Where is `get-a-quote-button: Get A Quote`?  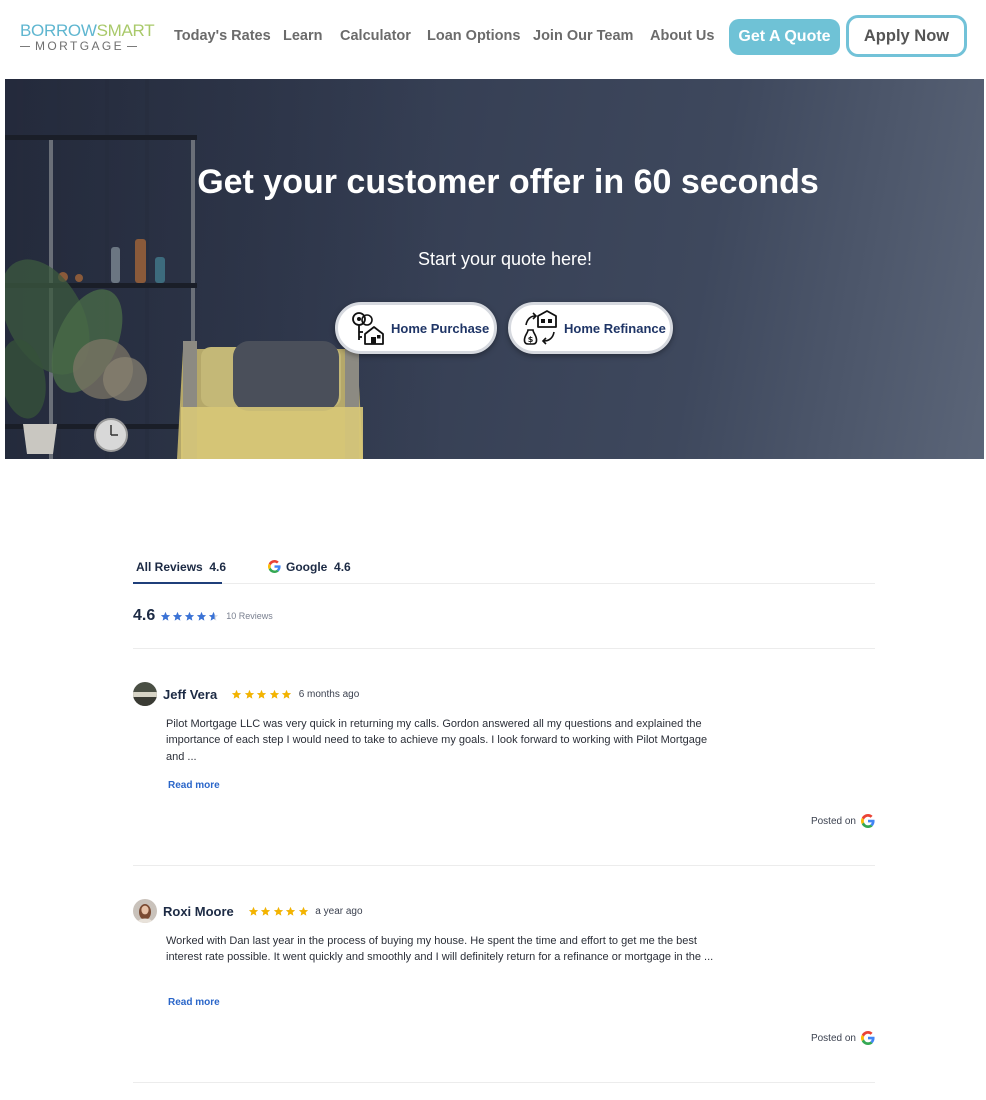
get-a-quote-button: Get A Quote is located at coordinates (784, 37).